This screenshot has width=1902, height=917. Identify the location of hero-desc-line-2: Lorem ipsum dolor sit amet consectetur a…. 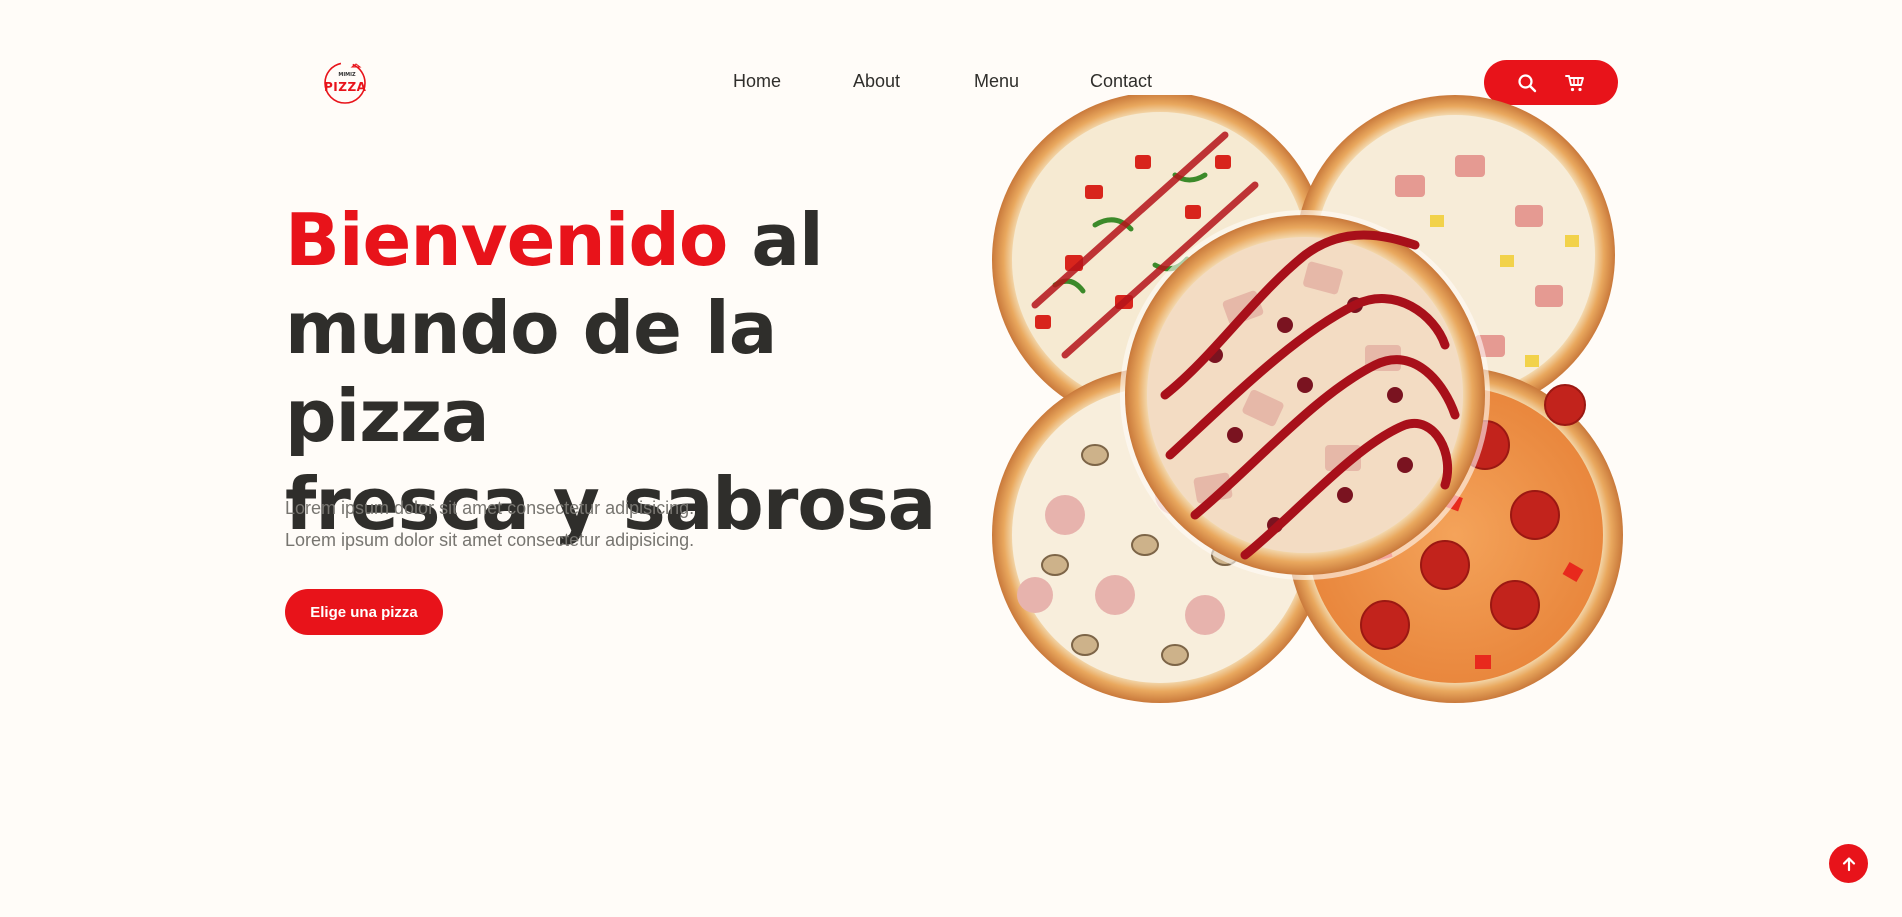
(490, 540).